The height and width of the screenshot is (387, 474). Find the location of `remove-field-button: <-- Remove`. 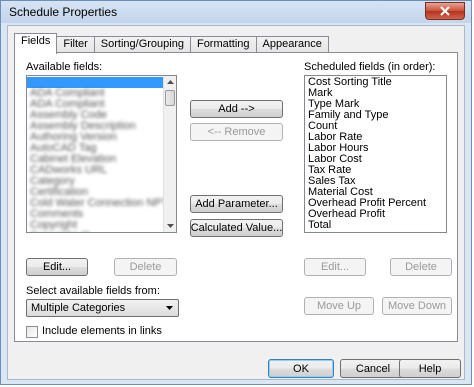

remove-field-button: <-- Remove is located at coordinates (236, 132).